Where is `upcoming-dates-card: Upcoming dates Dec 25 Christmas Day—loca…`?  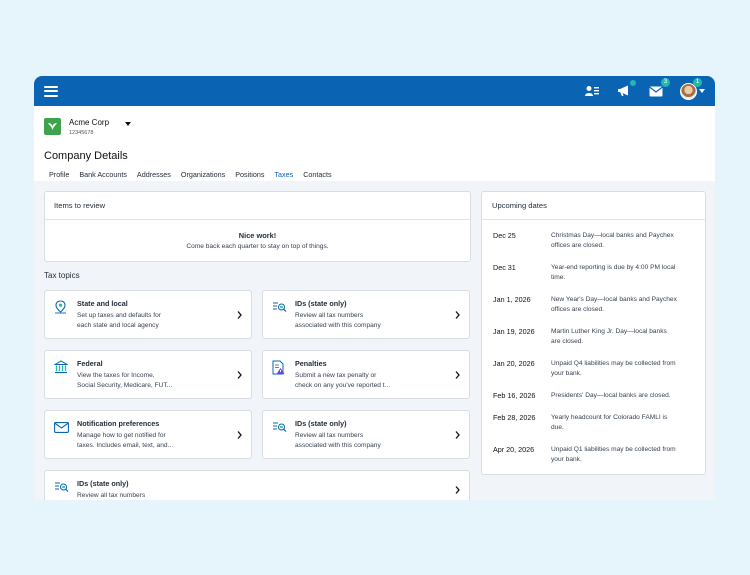 upcoming-dates-card: Upcoming dates Dec 25 Christmas Day—loca… is located at coordinates (593, 333).